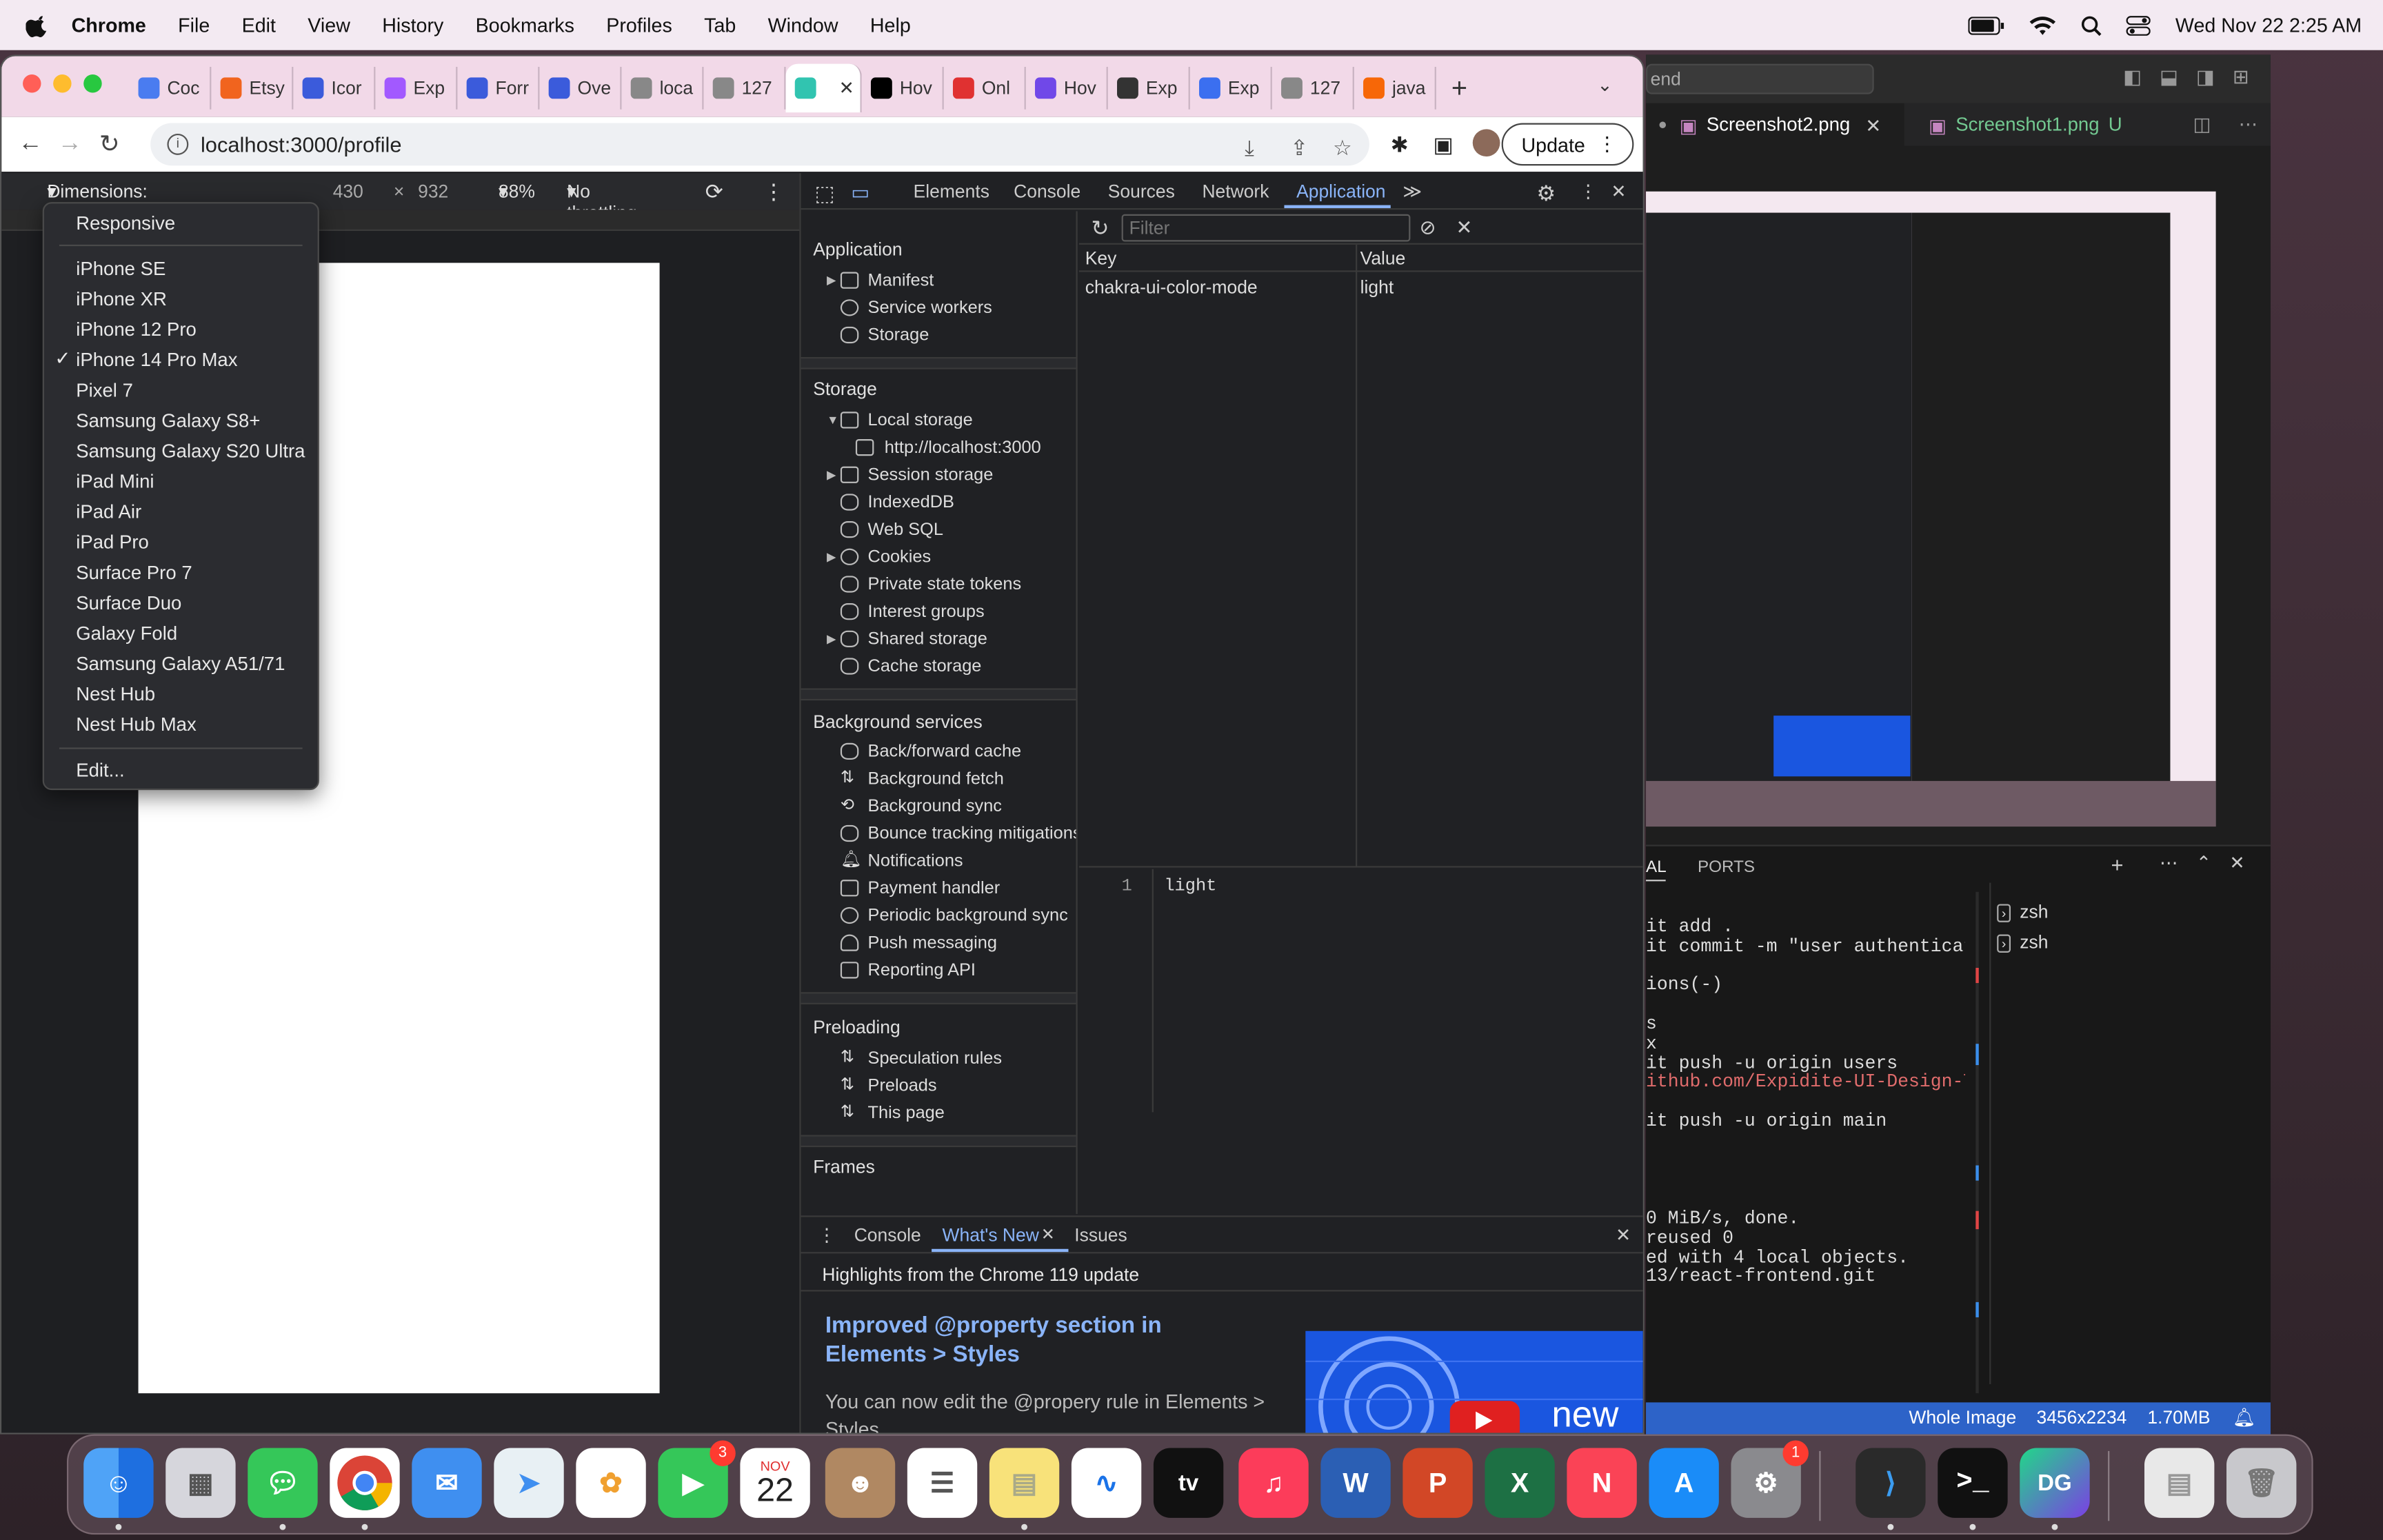 Image resolution: width=2383 pixels, height=1540 pixels. I want to click on device-option: Surface Pro 7, so click(134, 573).